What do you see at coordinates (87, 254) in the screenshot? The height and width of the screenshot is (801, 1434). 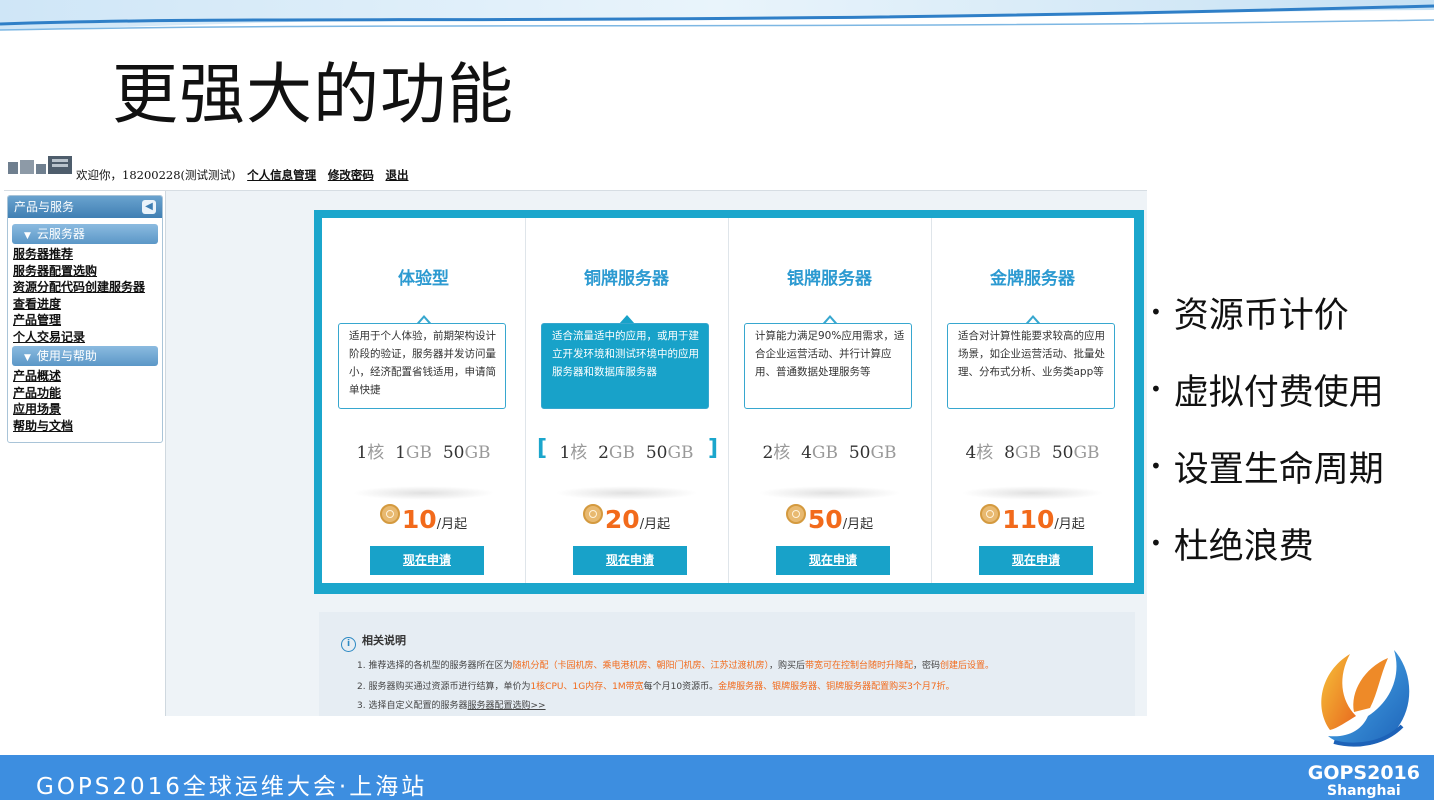 I see `sidebar-item-server-recommend: 服务器推荐` at bounding box center [87, 254].